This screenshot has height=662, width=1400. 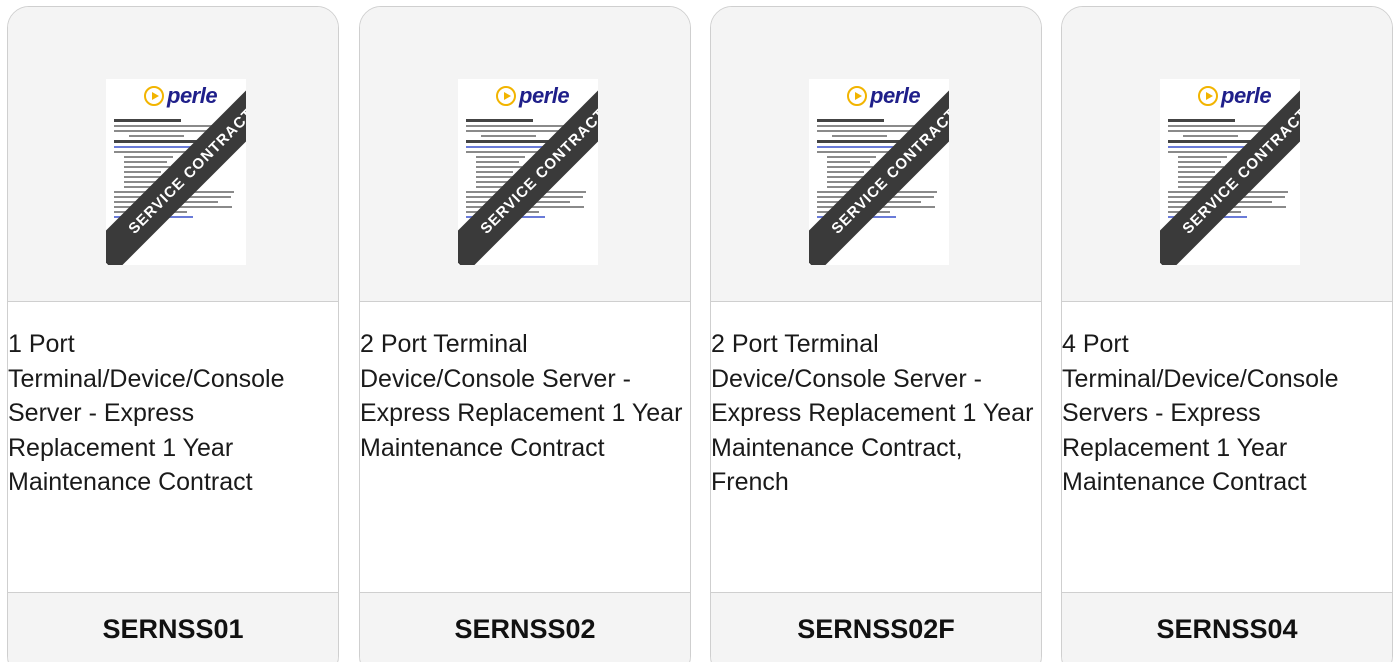 I want to click on sku-bar: SERNSS04, so click(x=1227, y=627).